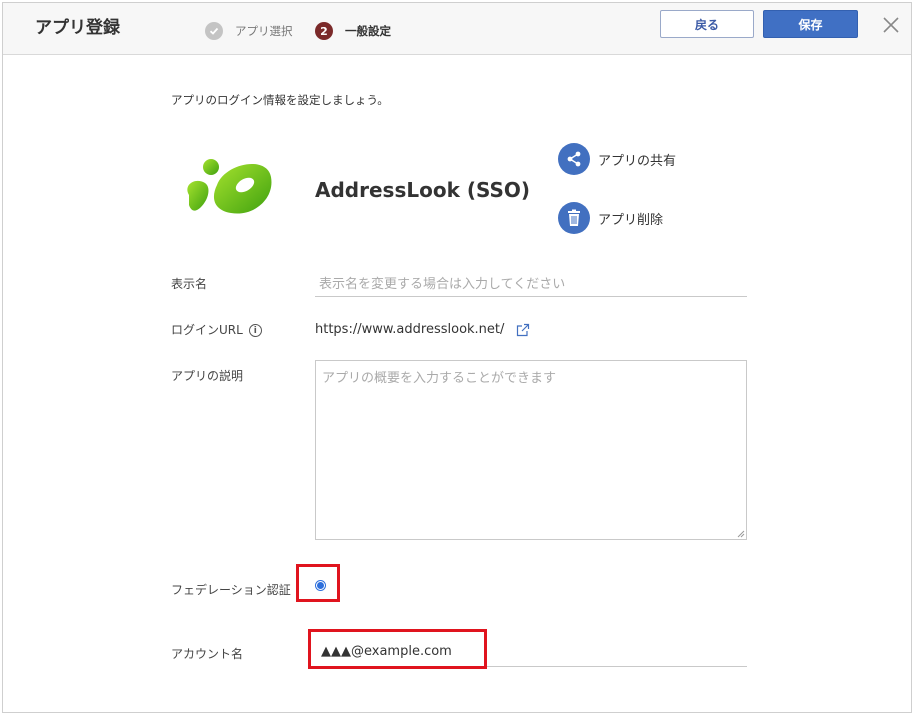 The image size is (914, 715). I want to click on resize-handle-icon, so click(740, 533).